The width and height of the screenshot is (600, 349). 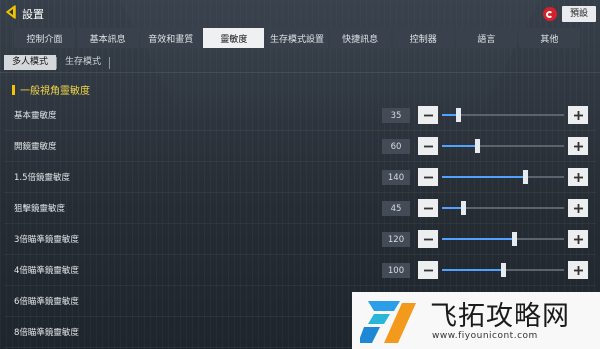 I want to click on setting-value: 120, so click(x=396, y=239).